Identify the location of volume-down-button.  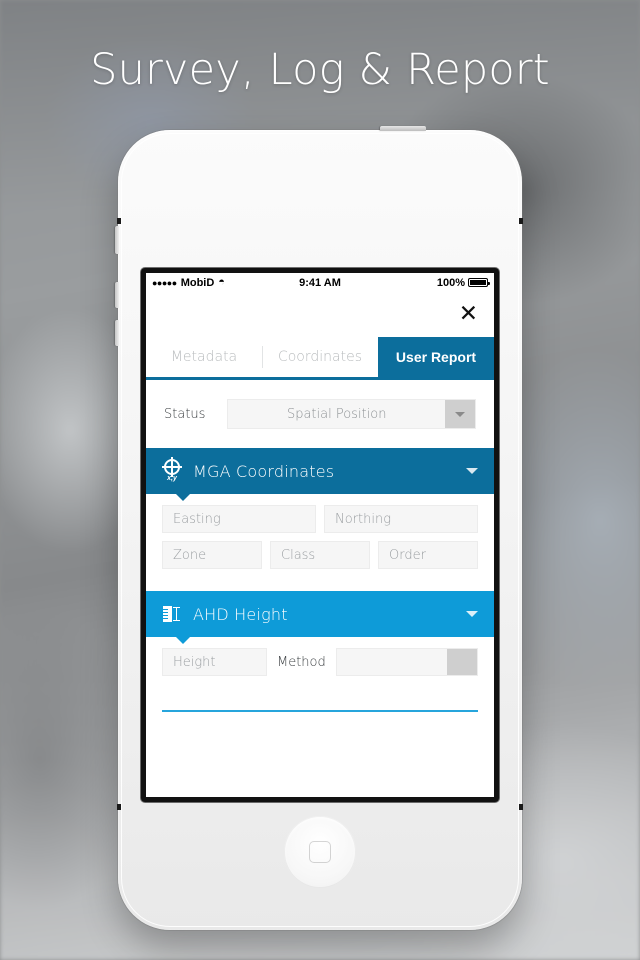
(117, 333).